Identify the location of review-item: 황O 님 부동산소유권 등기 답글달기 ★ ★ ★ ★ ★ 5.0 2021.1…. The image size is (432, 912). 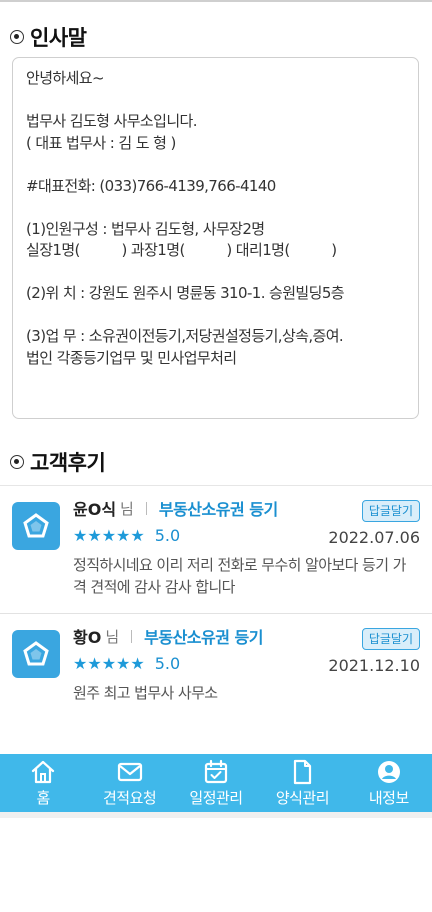
(216, 665).